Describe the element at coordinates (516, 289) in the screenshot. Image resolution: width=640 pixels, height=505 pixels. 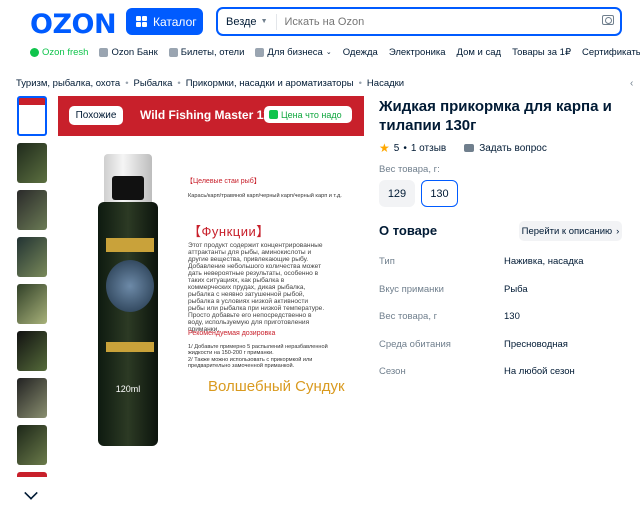
I see `spec-value: Рыба` at that location.